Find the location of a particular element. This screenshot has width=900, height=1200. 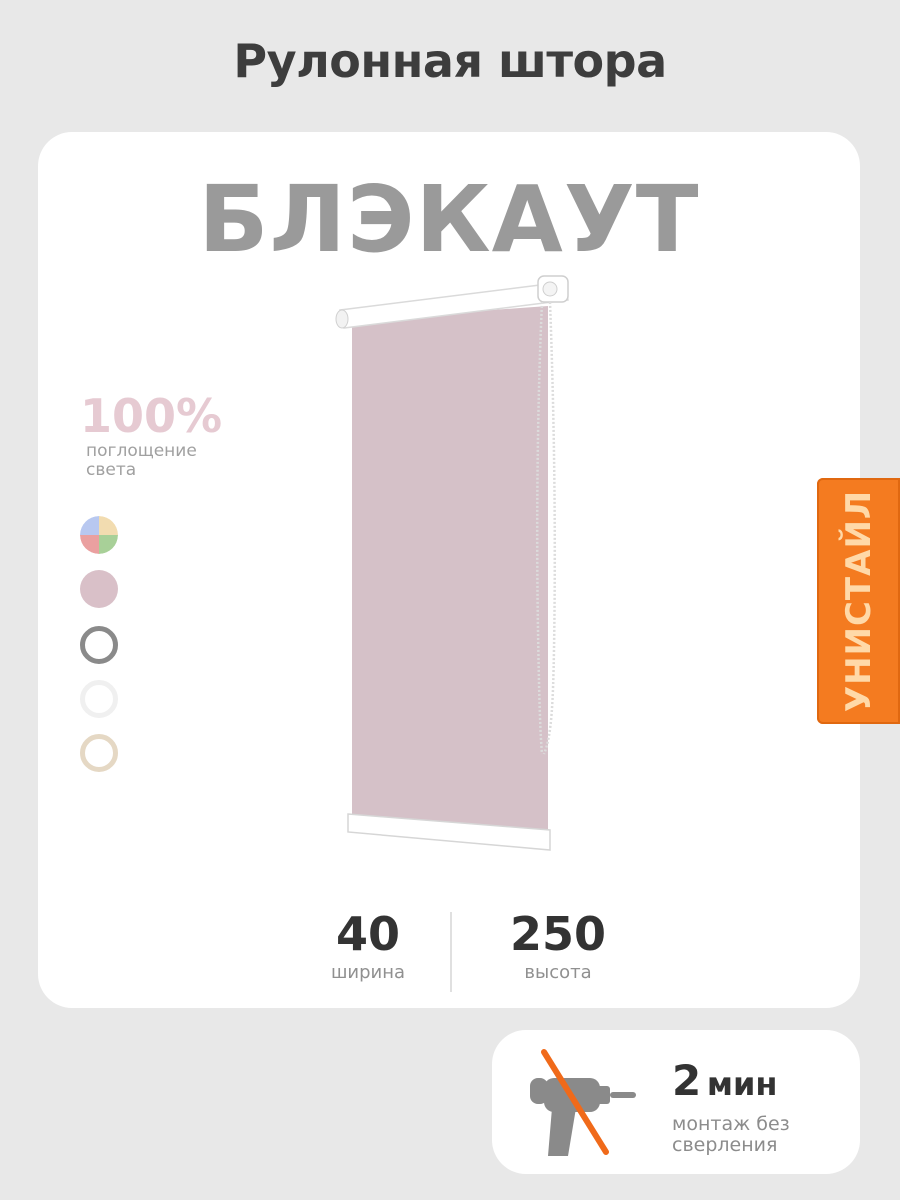

color-swatch-pink is located at coordinates (99, 589).